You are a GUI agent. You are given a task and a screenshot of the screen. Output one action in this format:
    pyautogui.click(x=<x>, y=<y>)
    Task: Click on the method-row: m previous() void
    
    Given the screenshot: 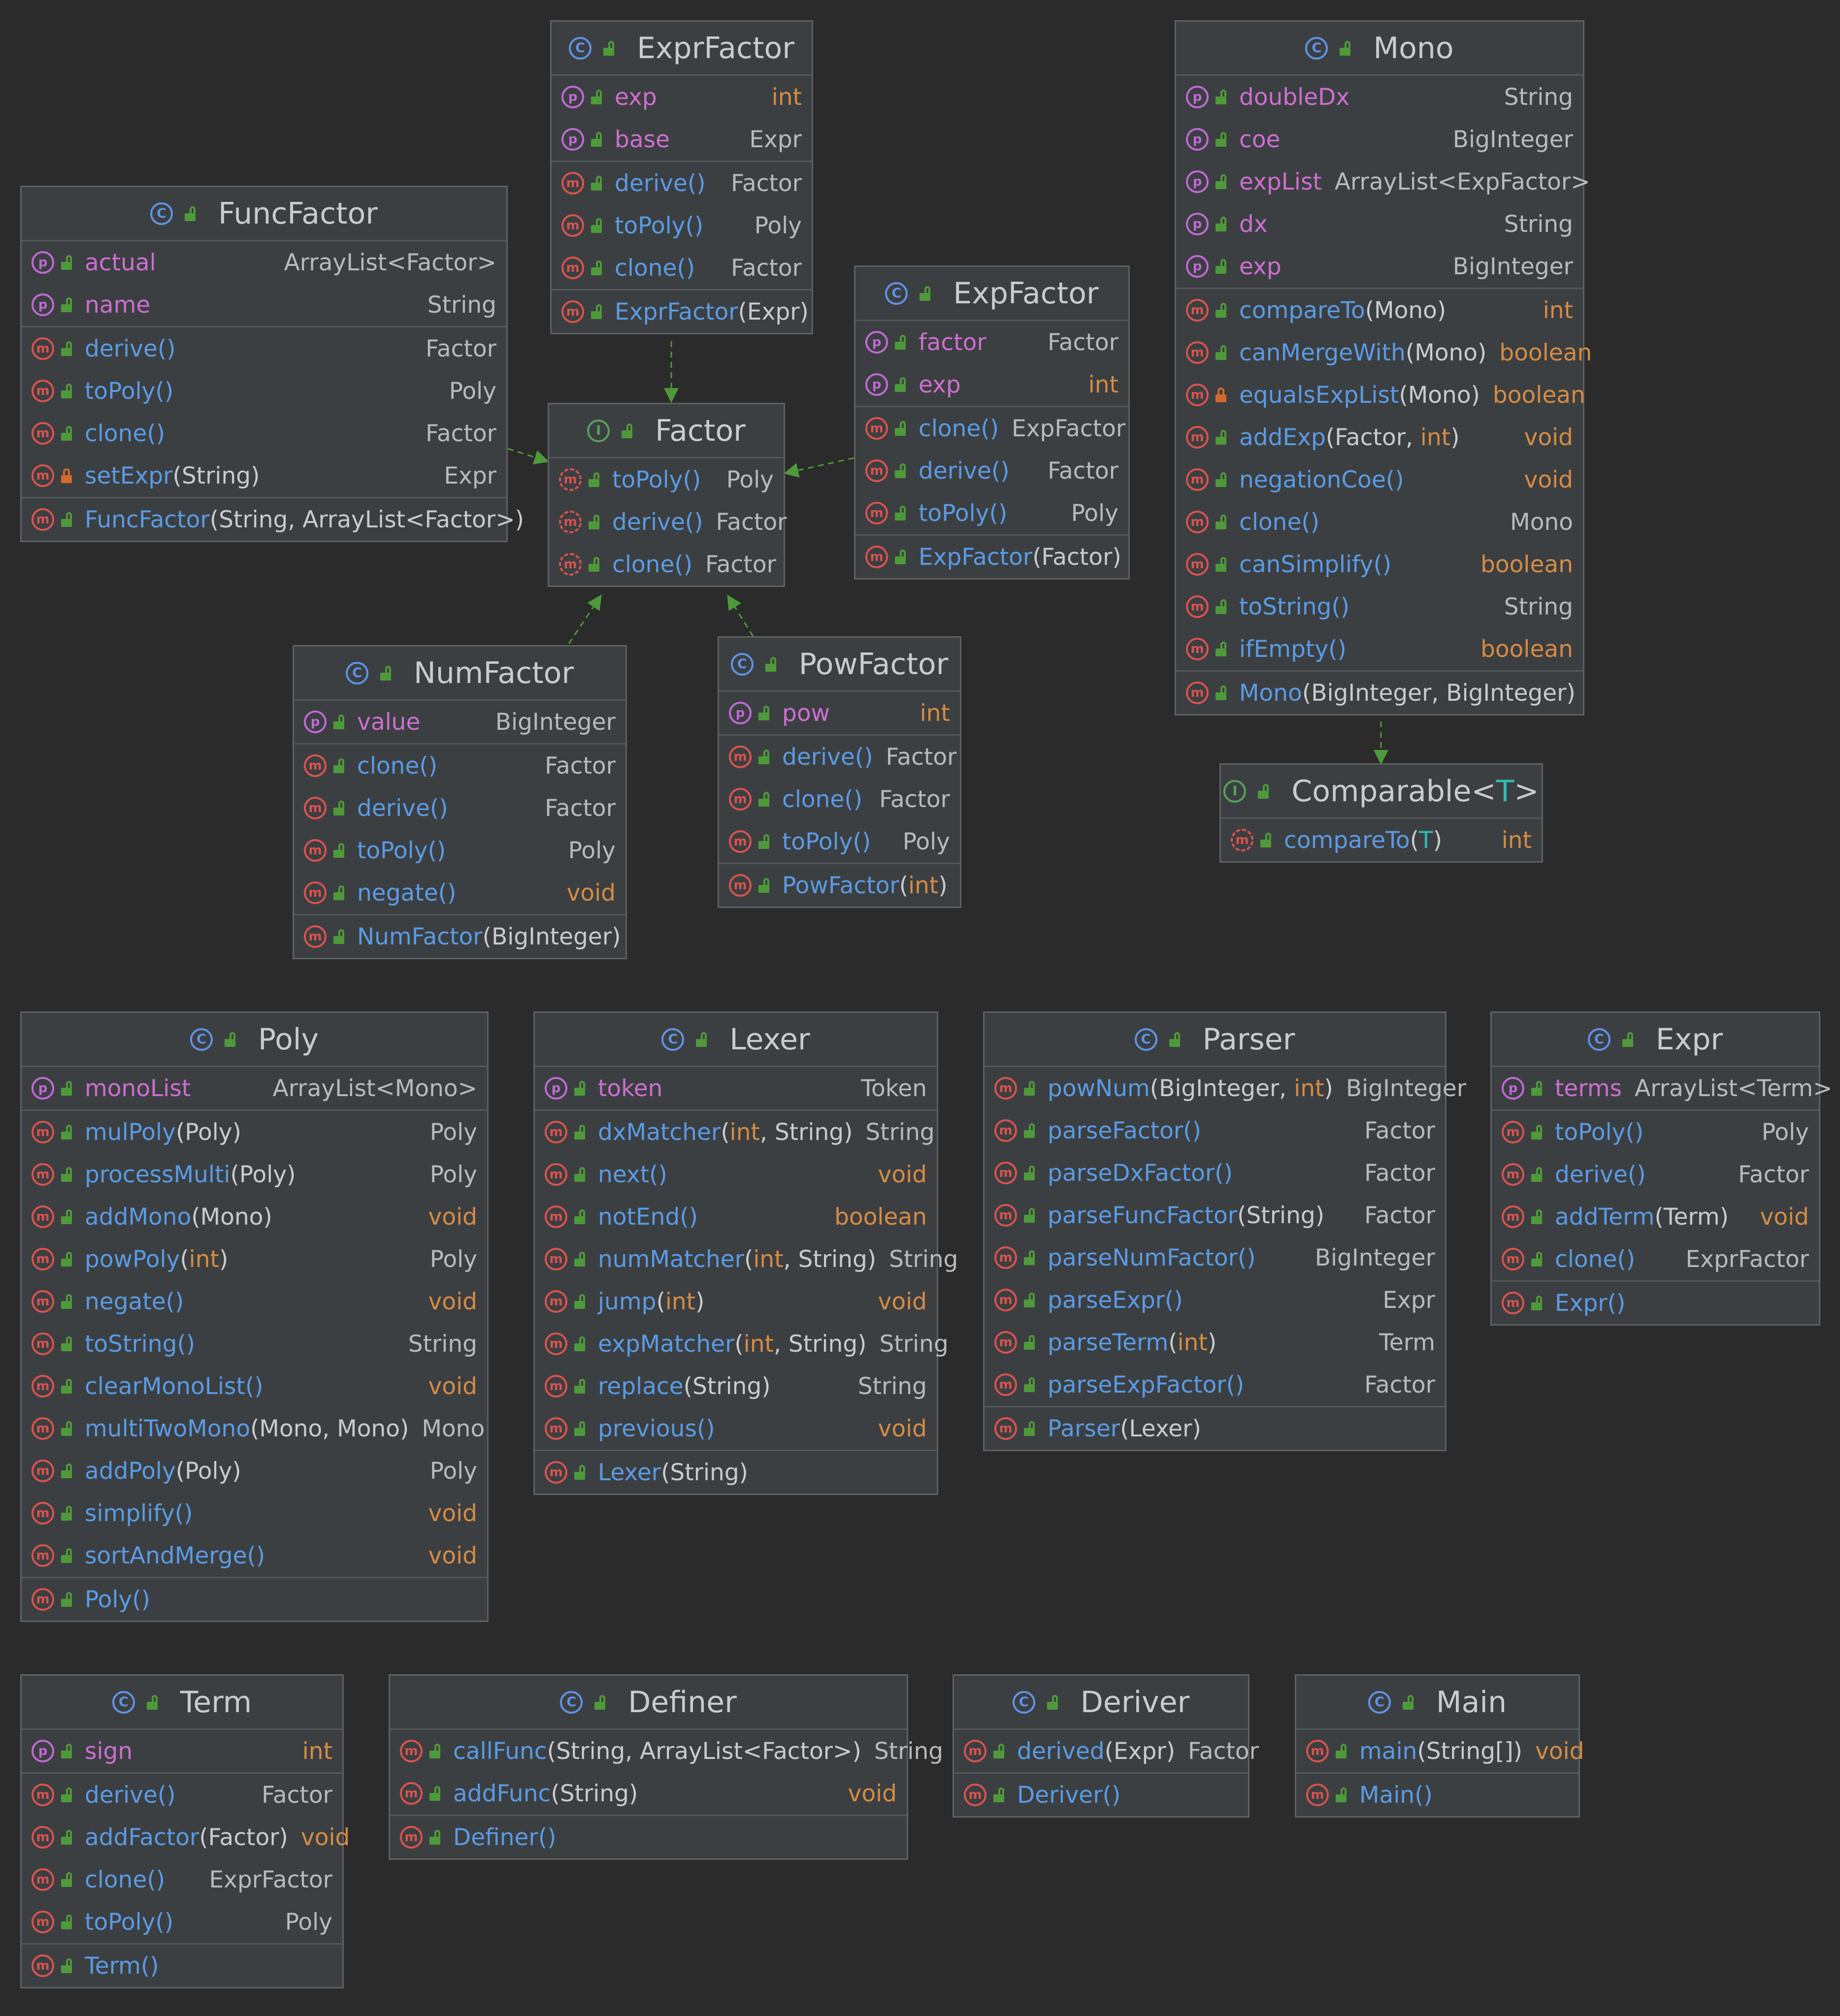 What is the action you would take?
    pyautogui.click(x=736, y=1428)
    